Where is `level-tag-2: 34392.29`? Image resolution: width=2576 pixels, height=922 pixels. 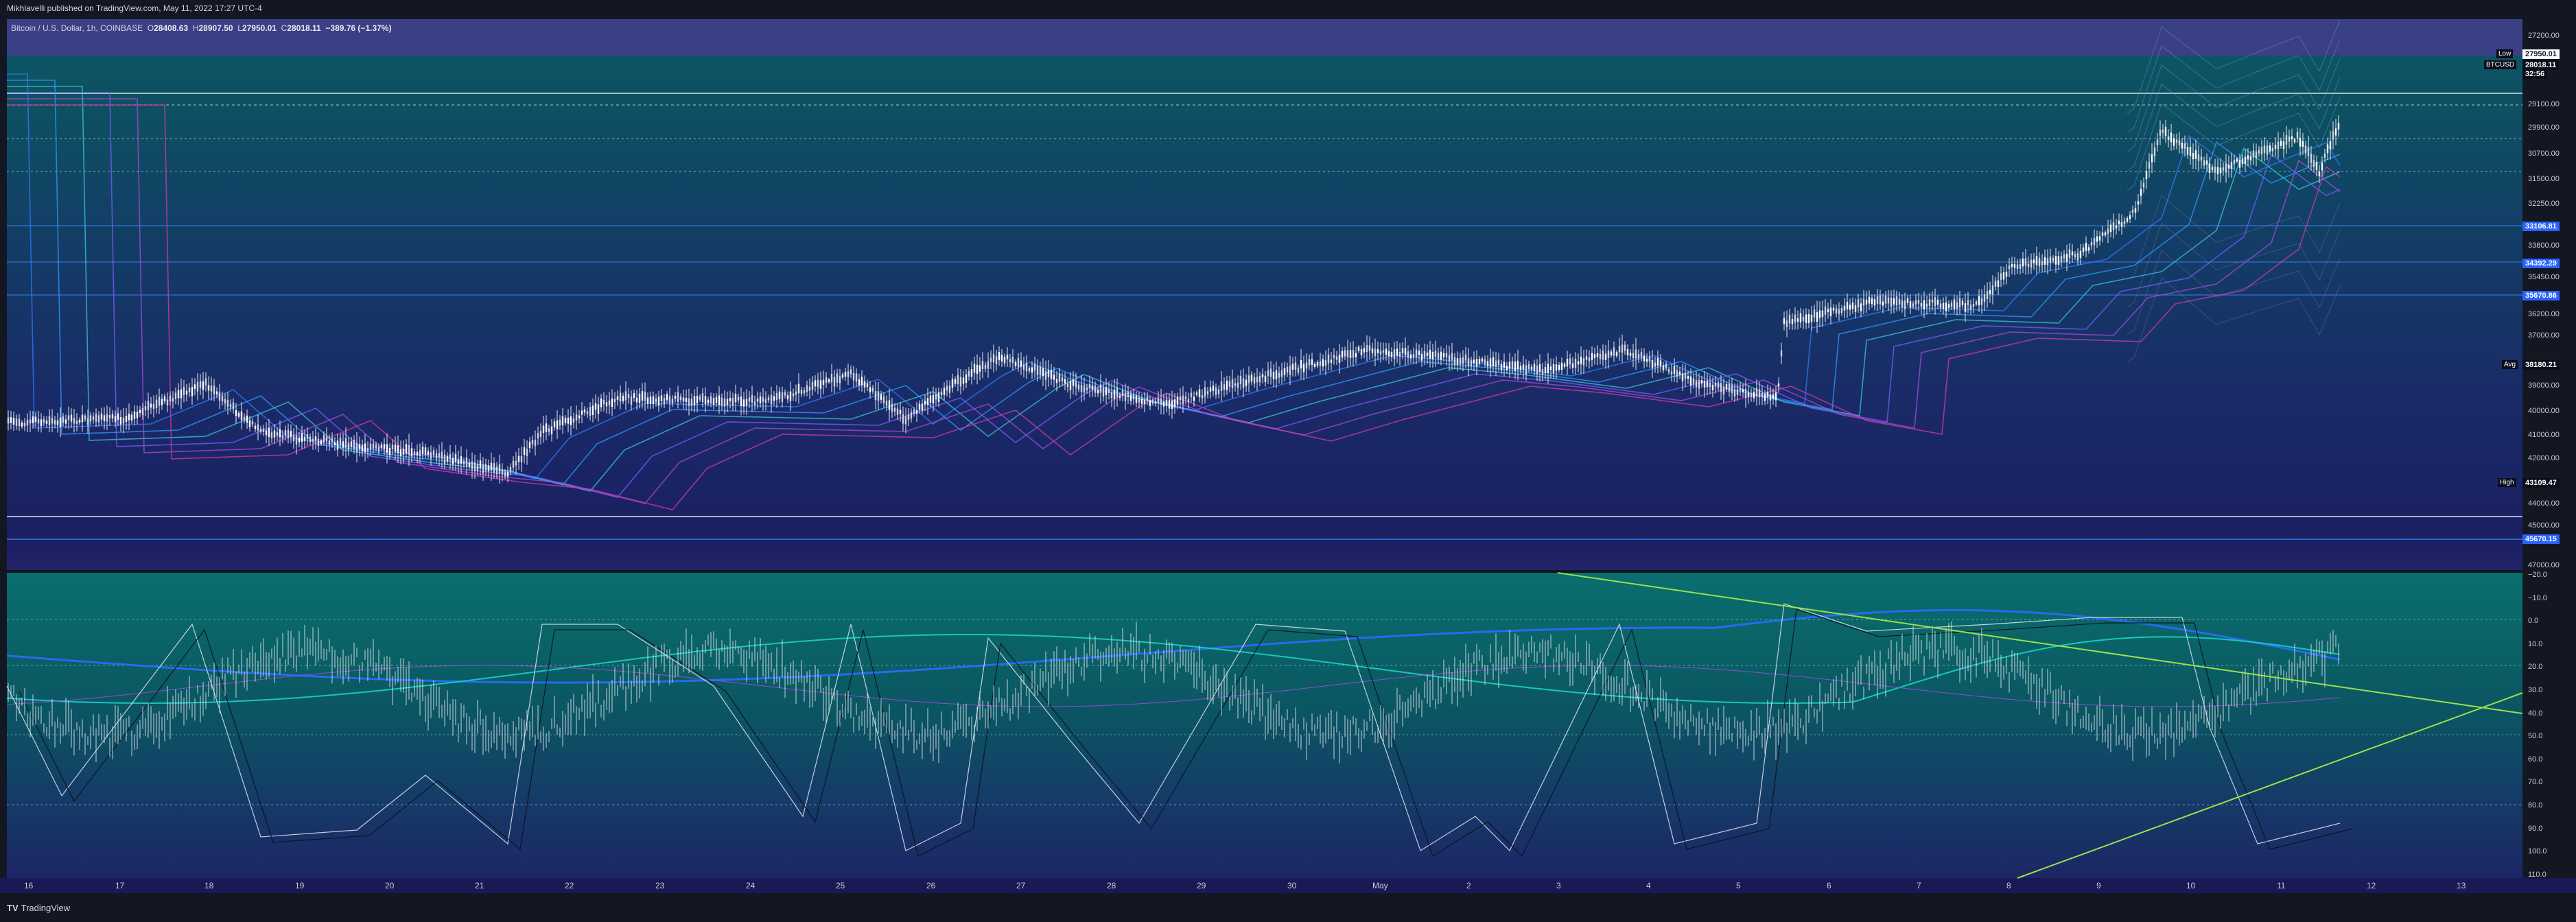 level-tag-2: 34392.29 is located at coordinates (2541, 263).